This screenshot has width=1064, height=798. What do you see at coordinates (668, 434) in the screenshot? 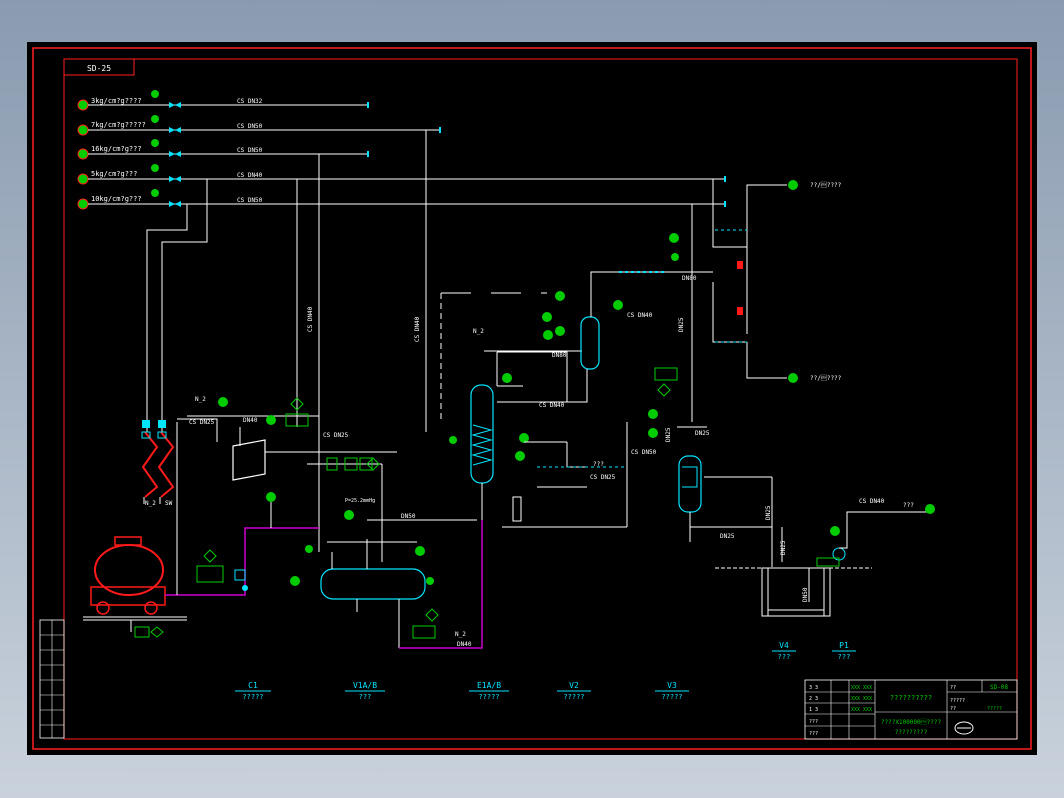
I see `pipe-dn25-b: DN25` at bounding box center [668, 434].